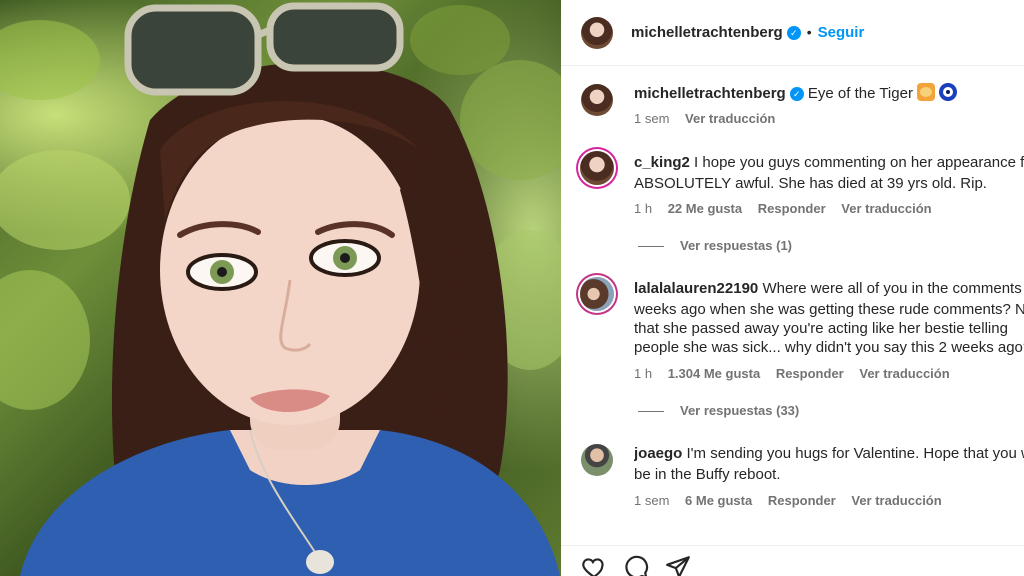 This screenshot has height=576, width=1024. I want to click on comment-username: joaego, so click(658, 453).